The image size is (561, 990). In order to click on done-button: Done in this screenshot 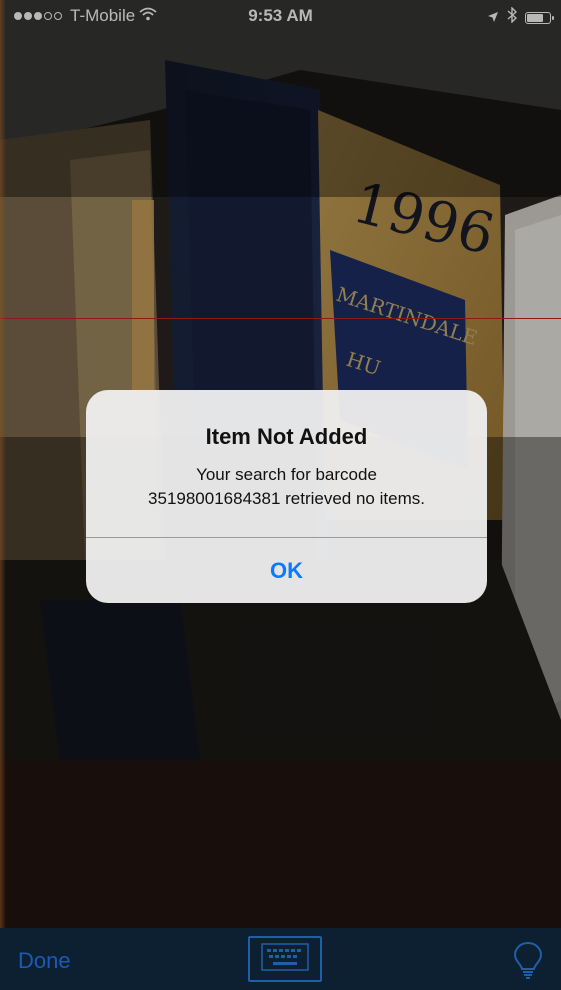, I will do `click(44, 961)`.